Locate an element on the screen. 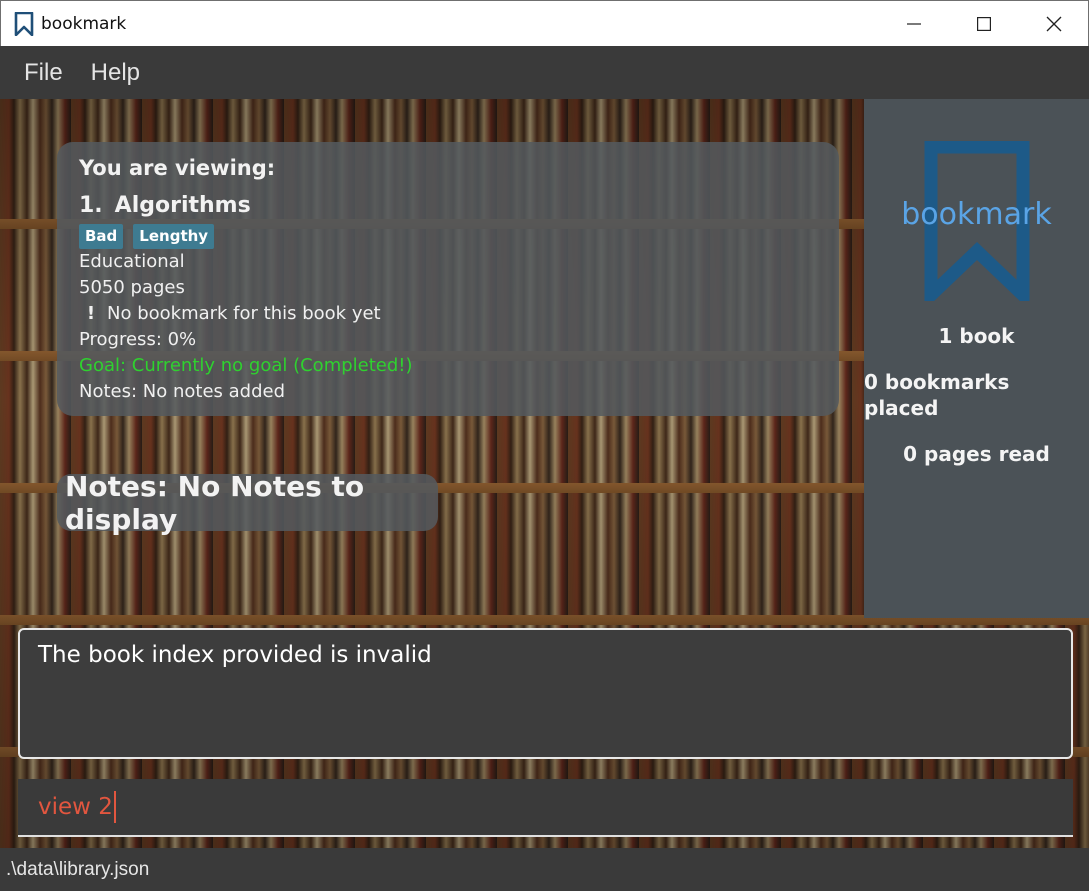 The image size is (1089, 891). status-bar: .\data\library.json is located at coordinates (544, 869).